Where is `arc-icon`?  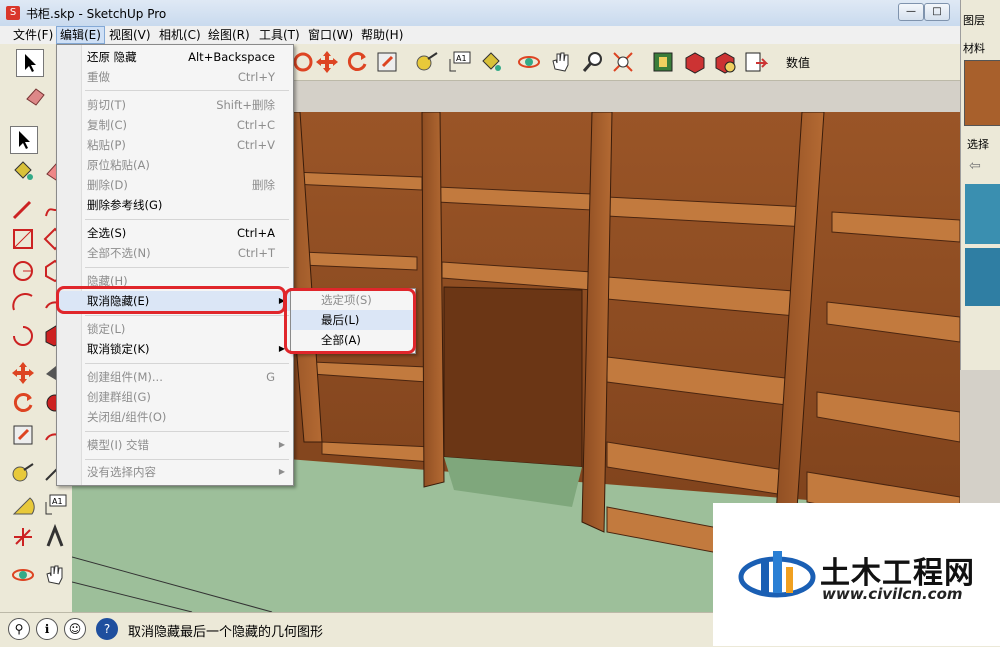
arc-icon is located at coordinates (23, 303).